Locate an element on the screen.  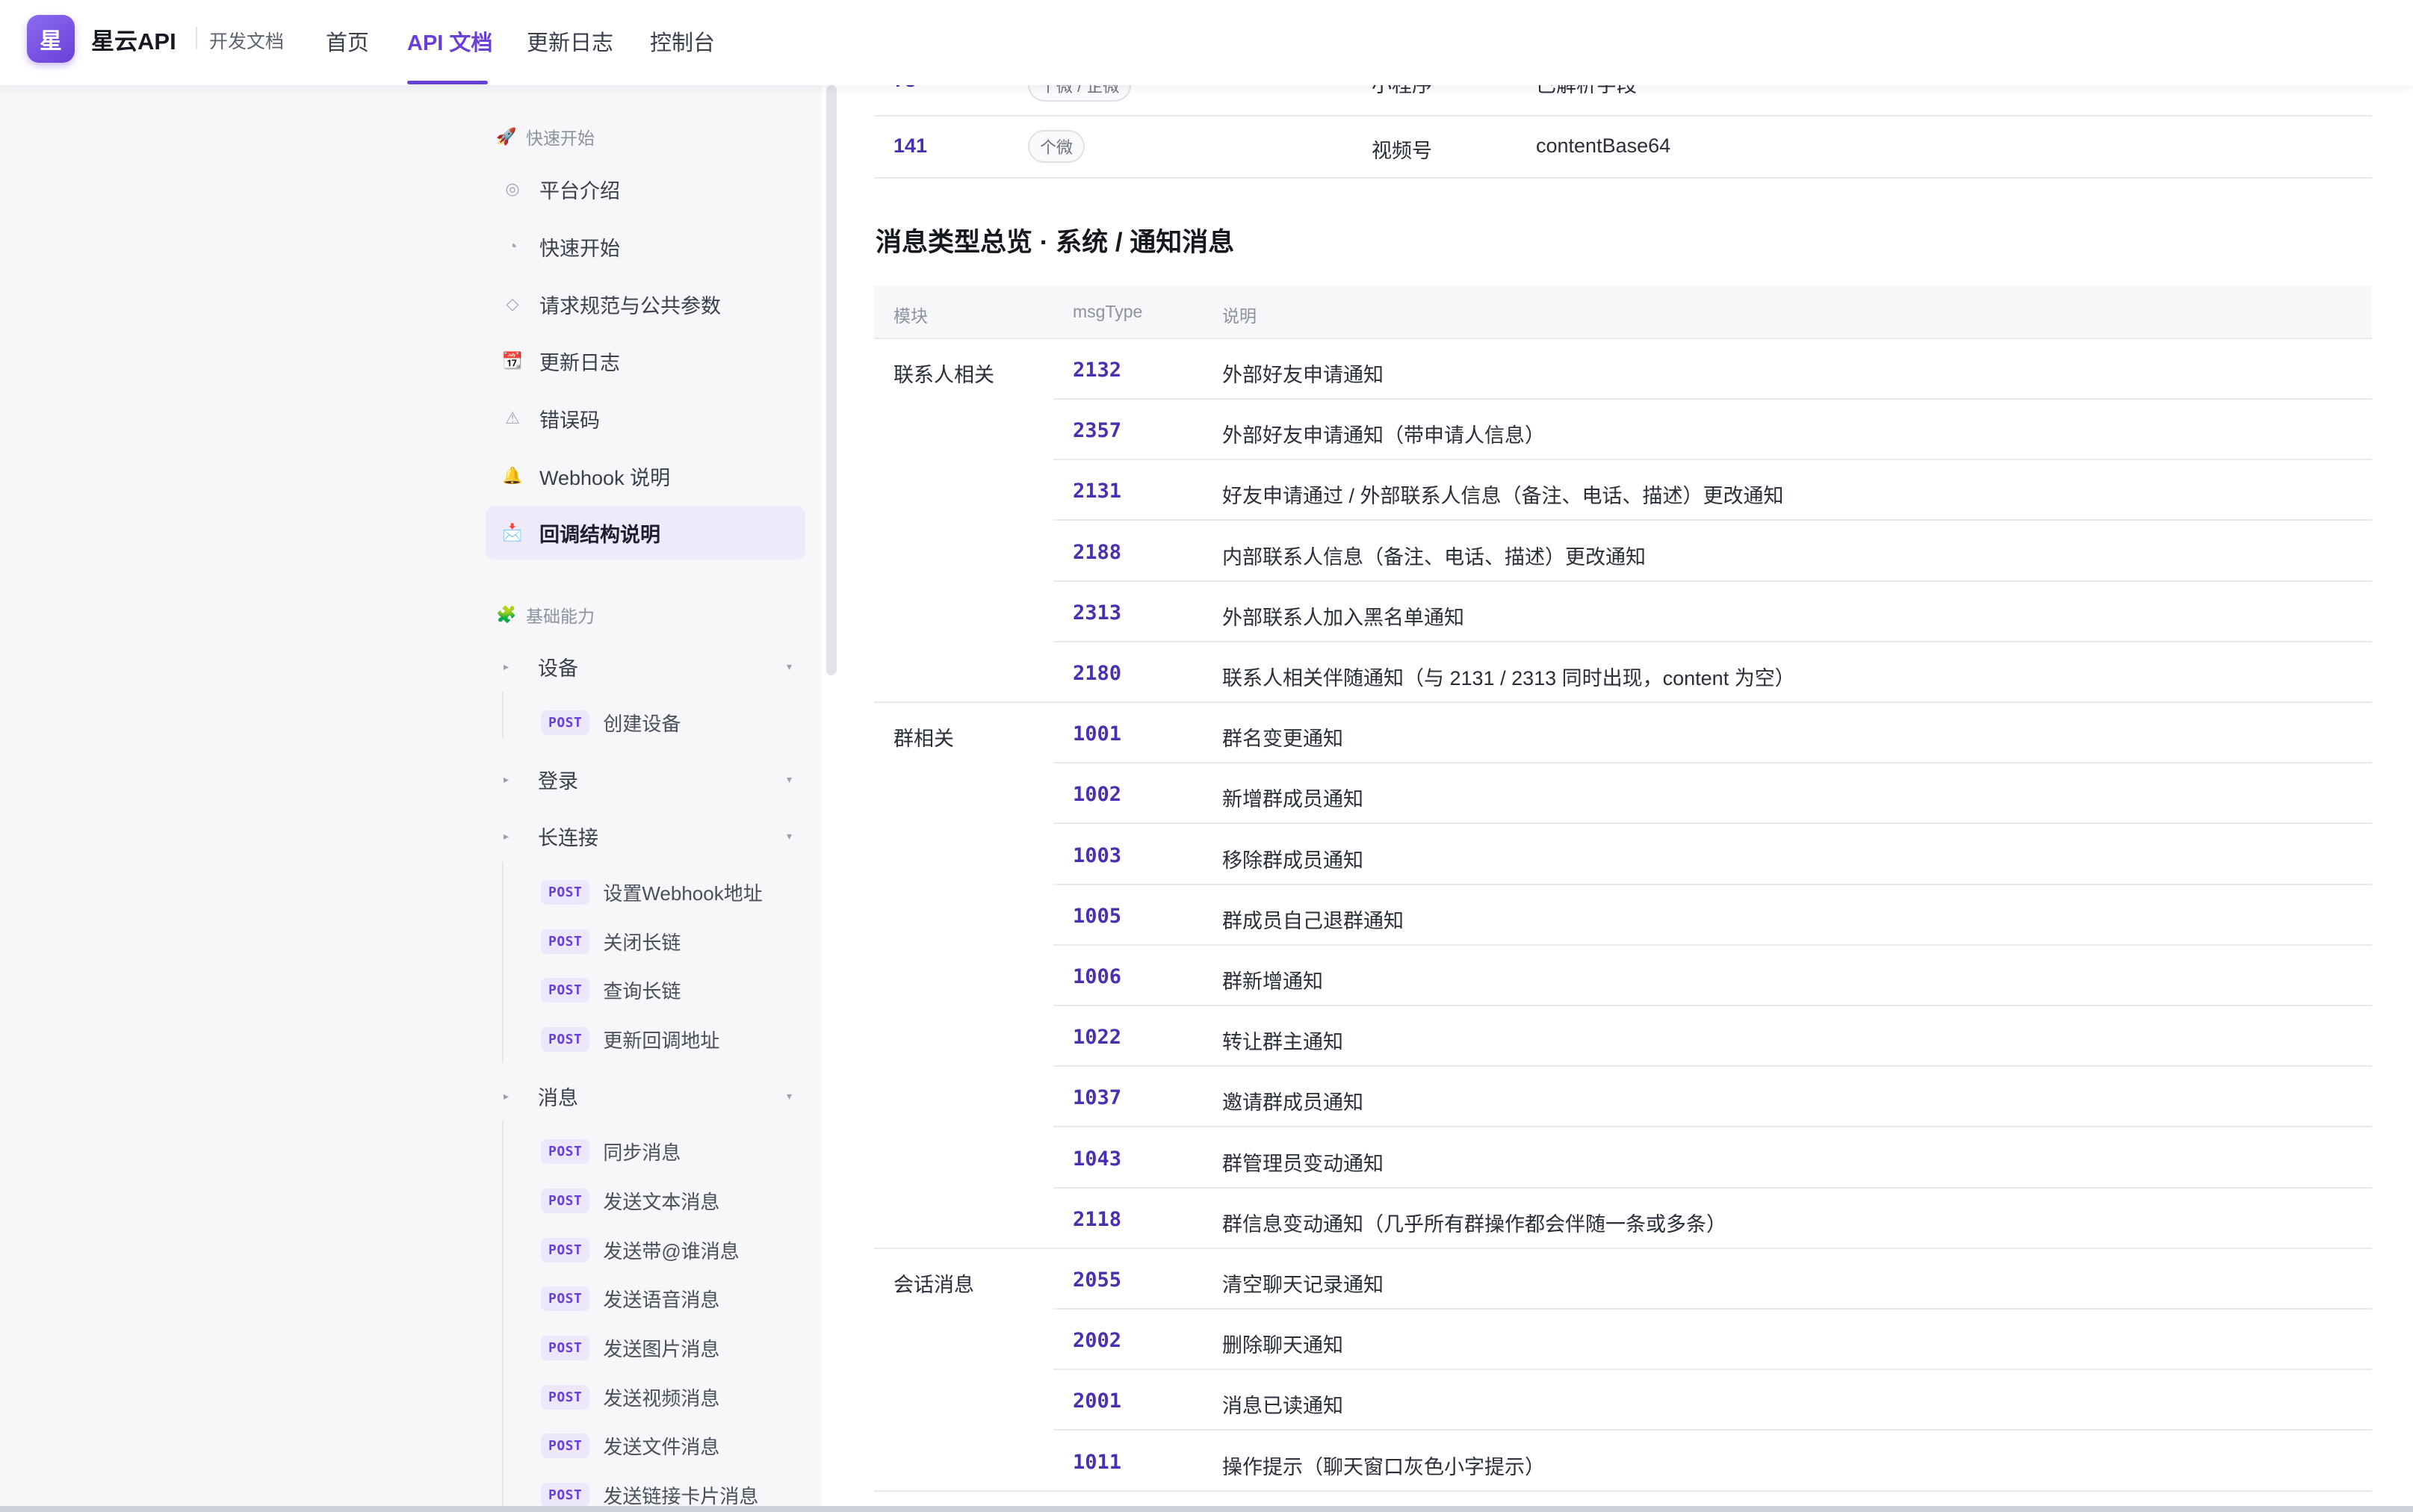
sidebar-section-quickstart: 🚀 快速开始 is located at coordinates (546, 136).